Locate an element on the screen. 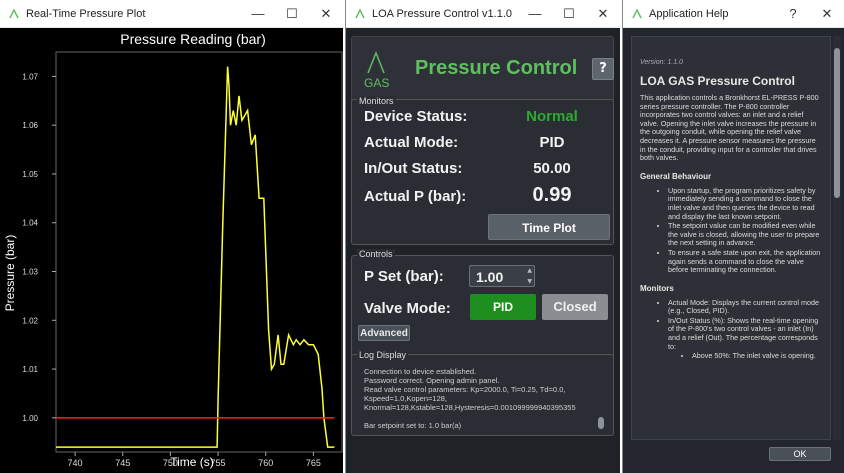 The height and width of the screenshot is (473, 844). help-button: ? is located at coordinates (603, 69).